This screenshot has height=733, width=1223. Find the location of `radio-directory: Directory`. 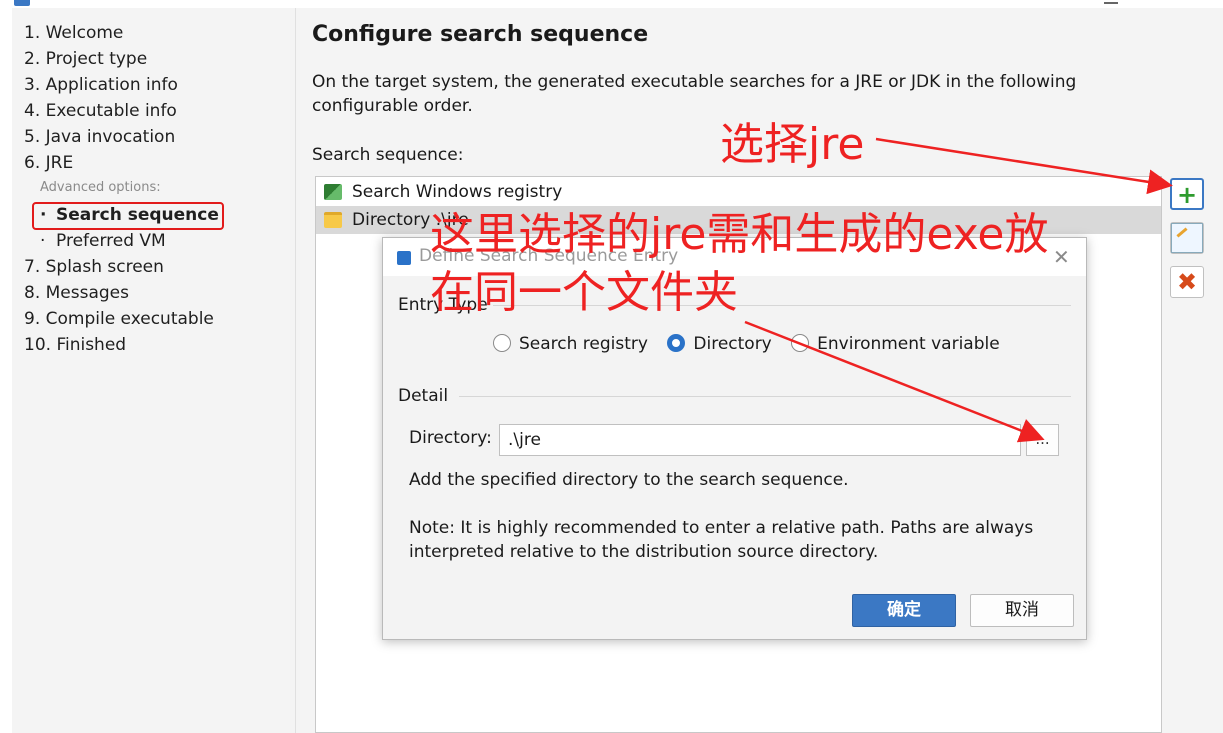

radio-directory: Directory is located at coordinates (719, 344).